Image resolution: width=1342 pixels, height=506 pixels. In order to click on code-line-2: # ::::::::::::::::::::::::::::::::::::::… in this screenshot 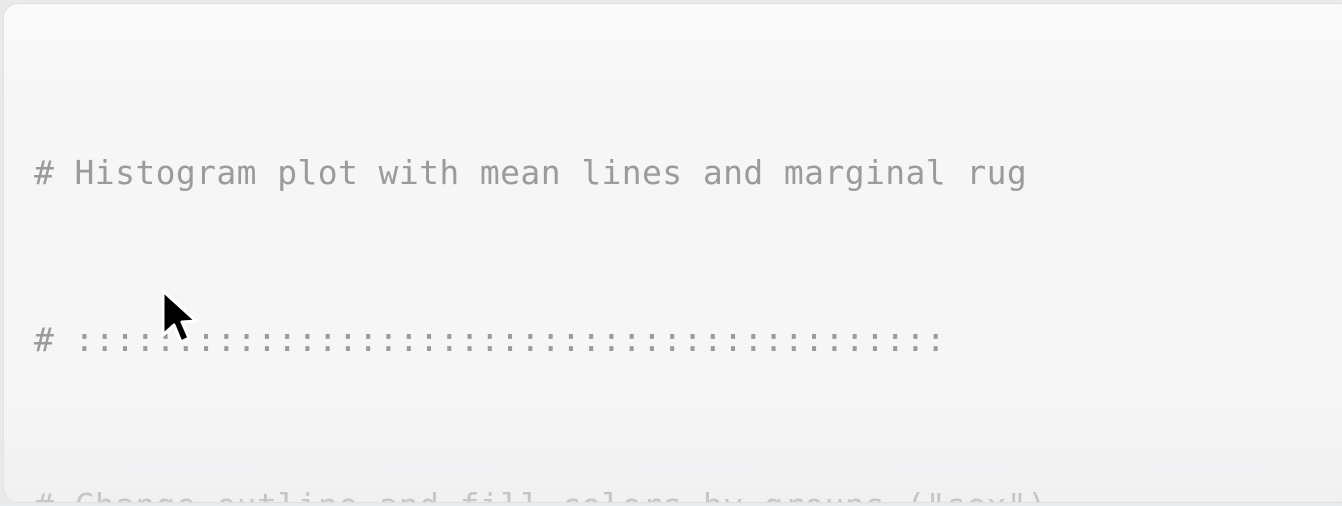, I will do `click(688, 340)`.